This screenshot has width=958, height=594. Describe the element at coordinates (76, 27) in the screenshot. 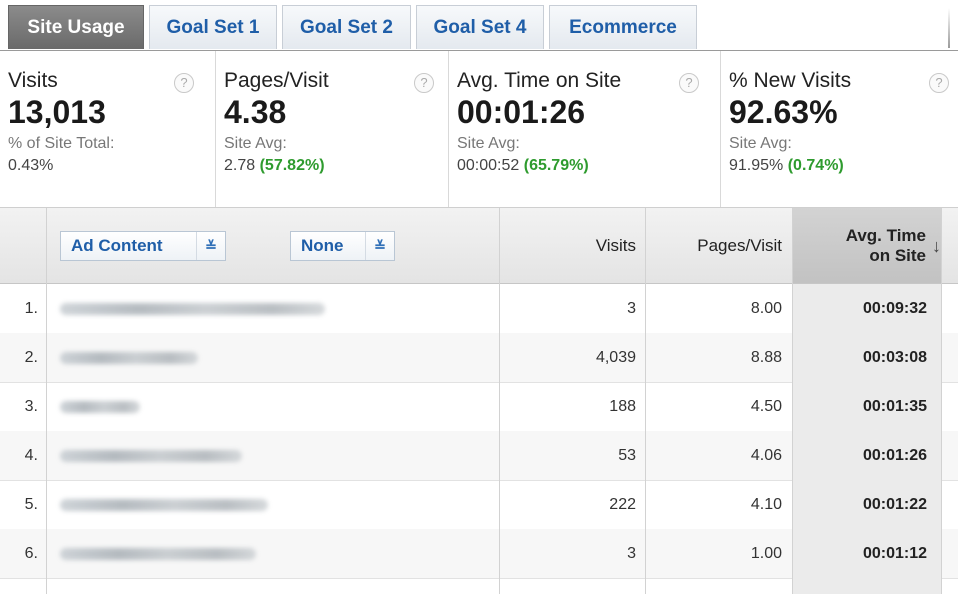

I see `tab-site-usage: Site Usage` at that location.